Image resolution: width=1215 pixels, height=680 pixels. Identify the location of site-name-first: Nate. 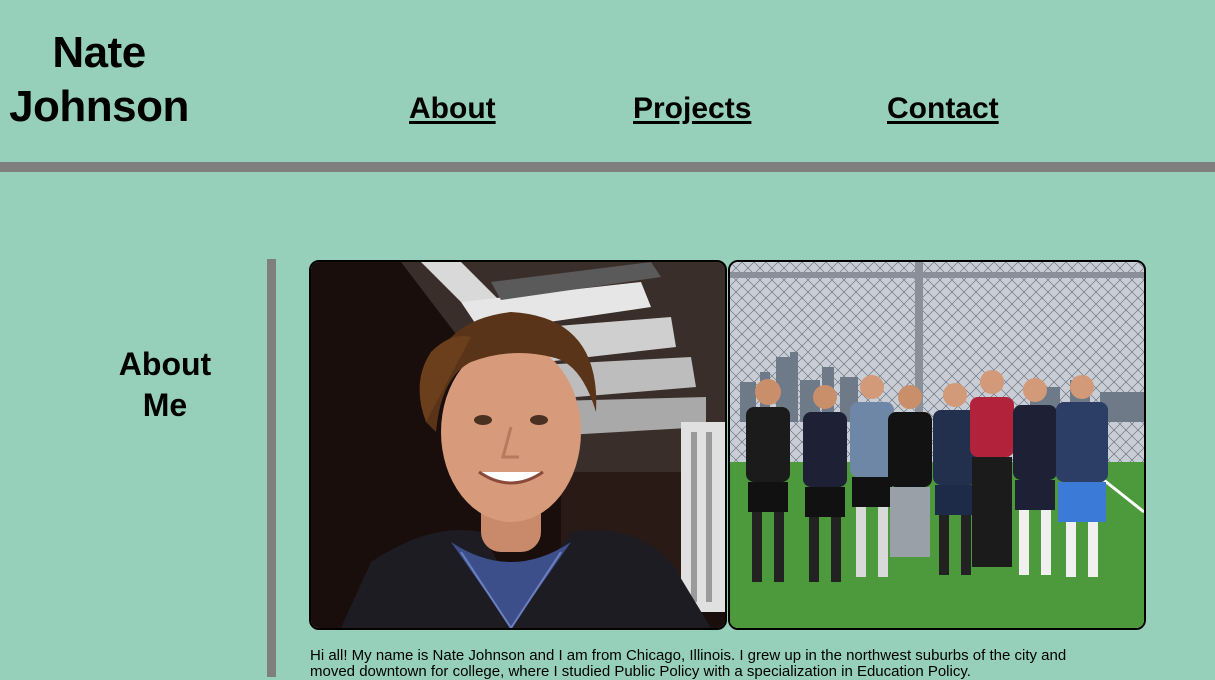
(99, 52).